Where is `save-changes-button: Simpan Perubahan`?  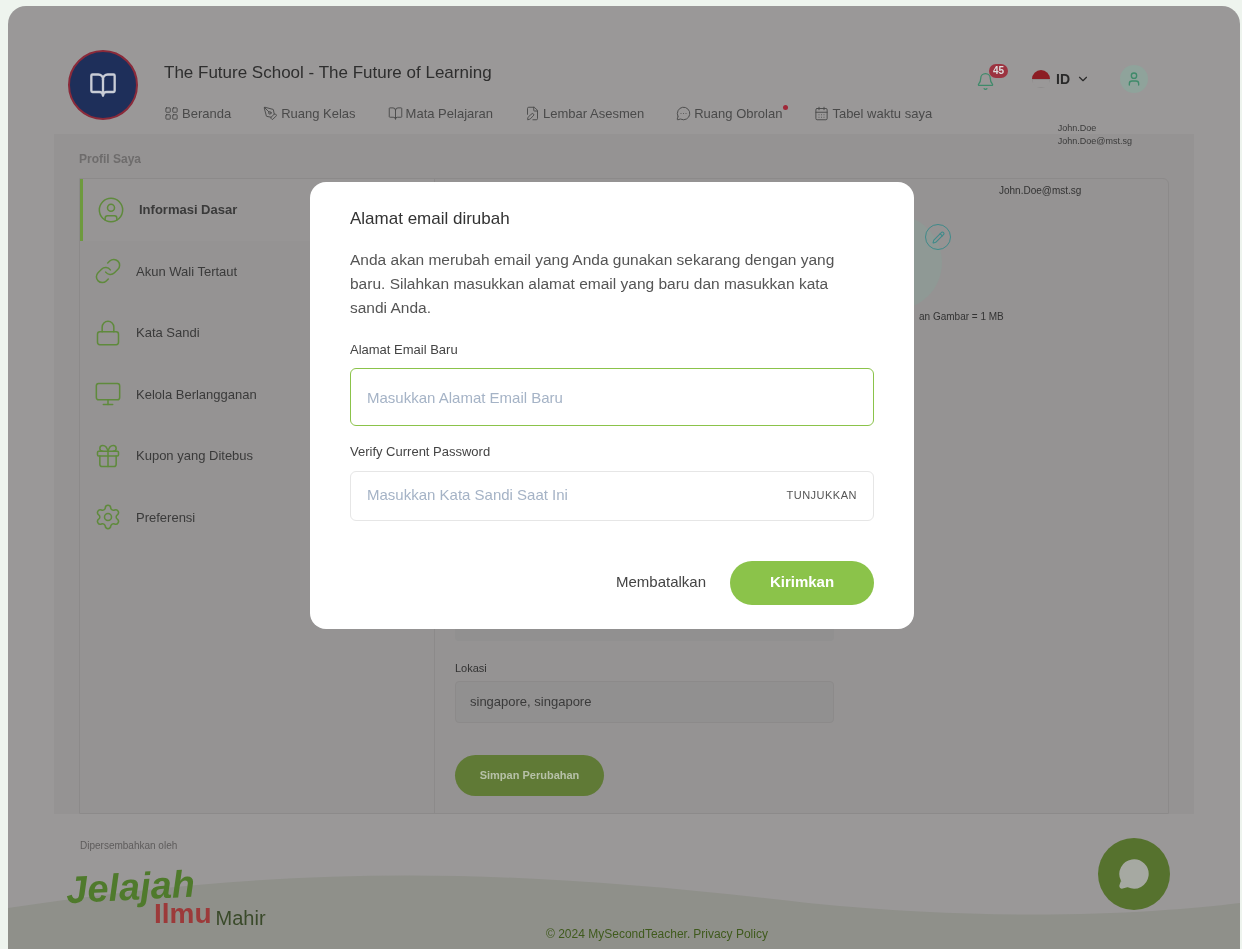
save-changes-button: Simpan Perubahan is located at coordinates (529, 775).